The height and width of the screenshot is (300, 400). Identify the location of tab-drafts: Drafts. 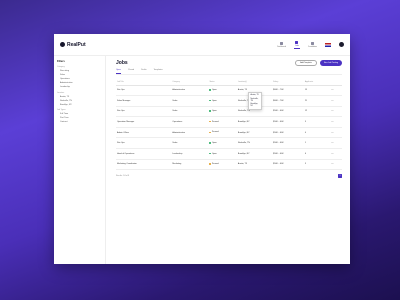
(143, 71).